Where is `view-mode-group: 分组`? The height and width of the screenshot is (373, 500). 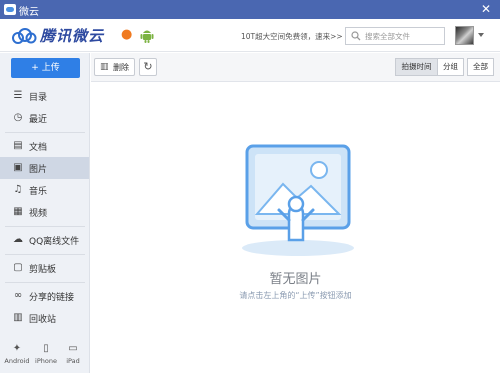 view-mode-group: 分组 is located at coordinates (450, 67).